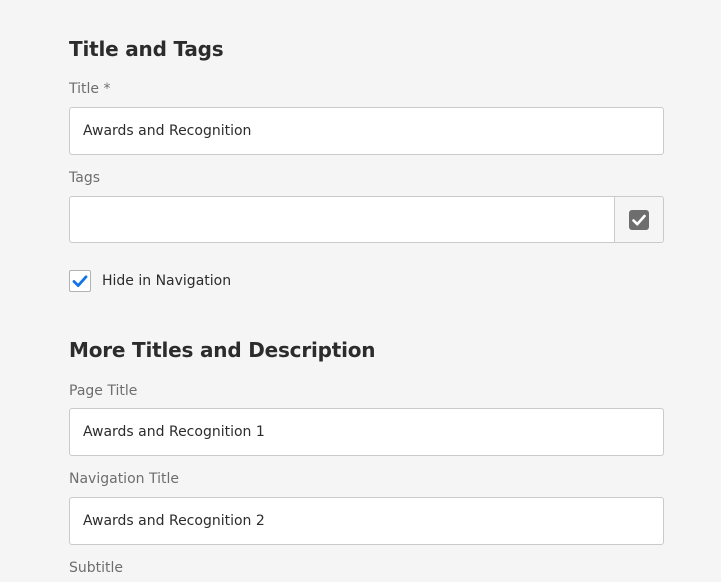  Describe the element at coordinates (366, 521) in the screenshot. I see `navigation-title-input` at that location.